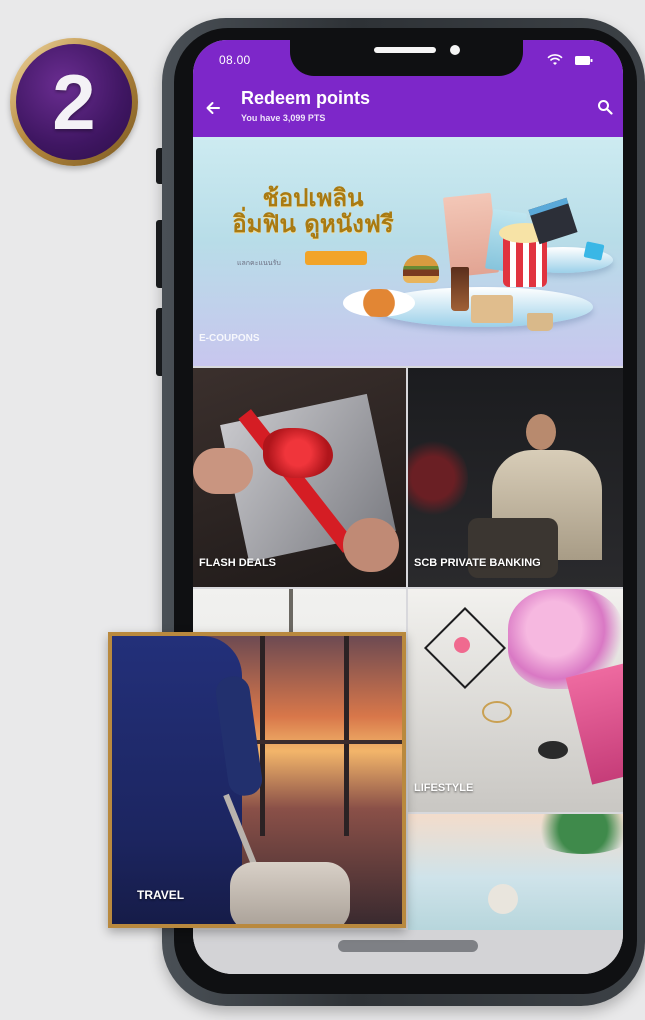 The height and width of the screenshot is (1020, 645). Describe the element at coordinates (421, 269) in the screenshot. I see `burger-image` at that location.